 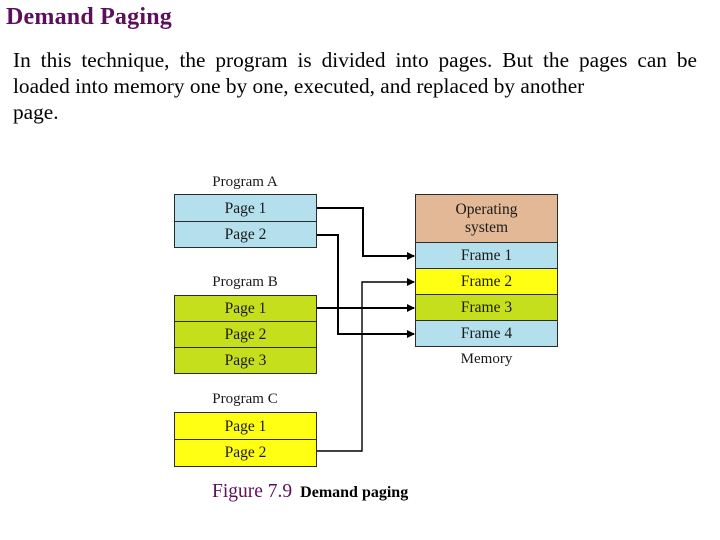 I want to click on connector-a-page1-frame1, so click(x=366, y=233).